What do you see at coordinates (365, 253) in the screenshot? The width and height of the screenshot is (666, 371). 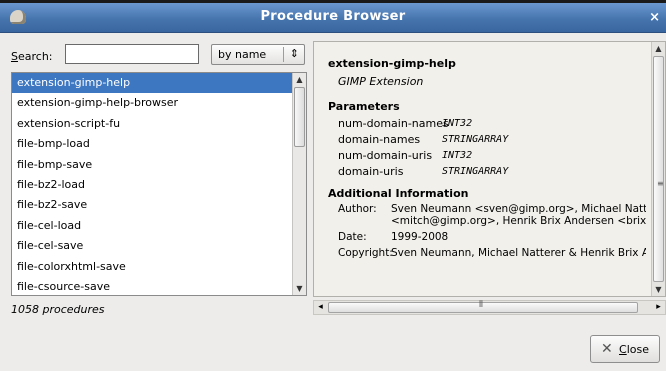 I see `copyright-label: Copyright:` at bounding box center [365, 253].